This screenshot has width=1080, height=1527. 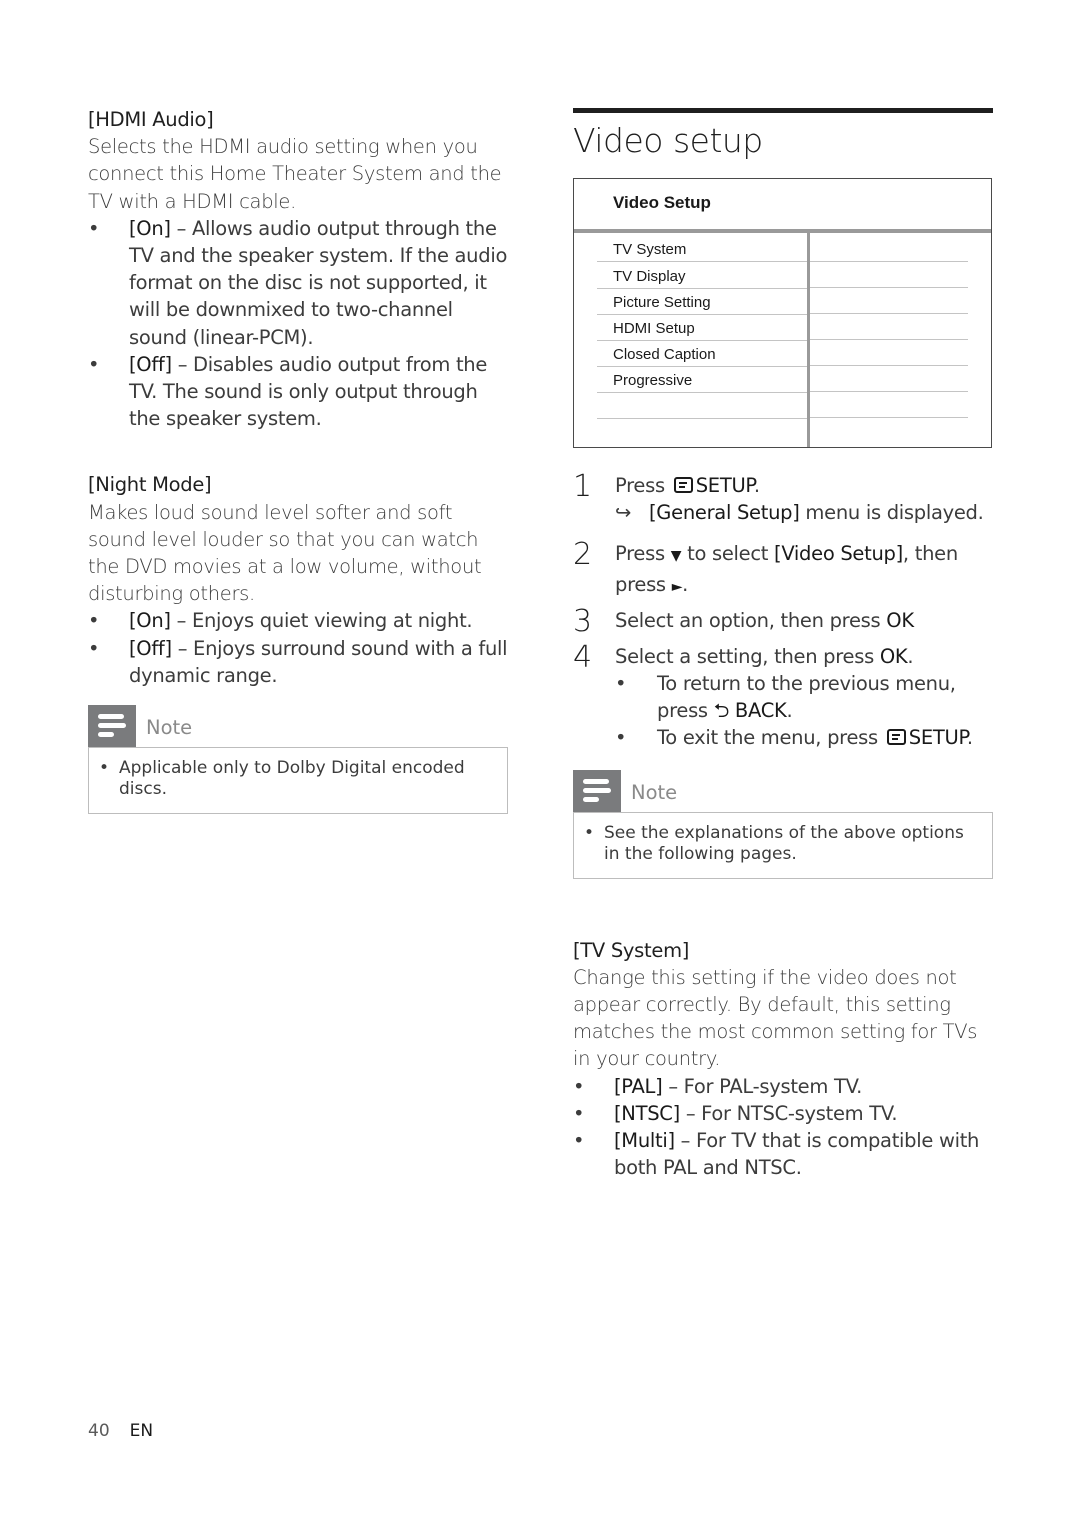 What do you see at coordinates (597, 790) in the screenshot?
I see `note-icon` at bounding box center [597, 790].